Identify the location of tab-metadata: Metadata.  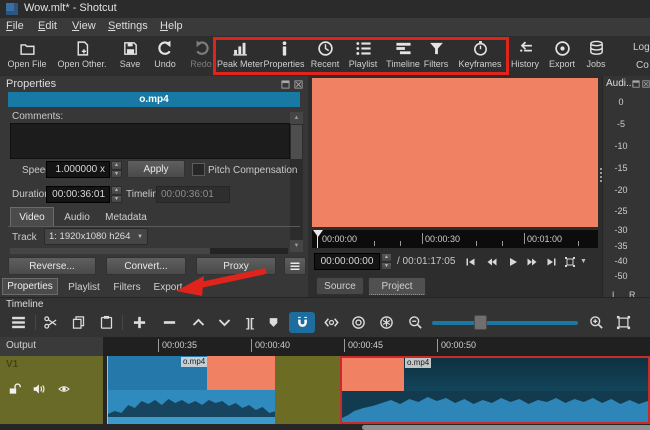
(126, 217).